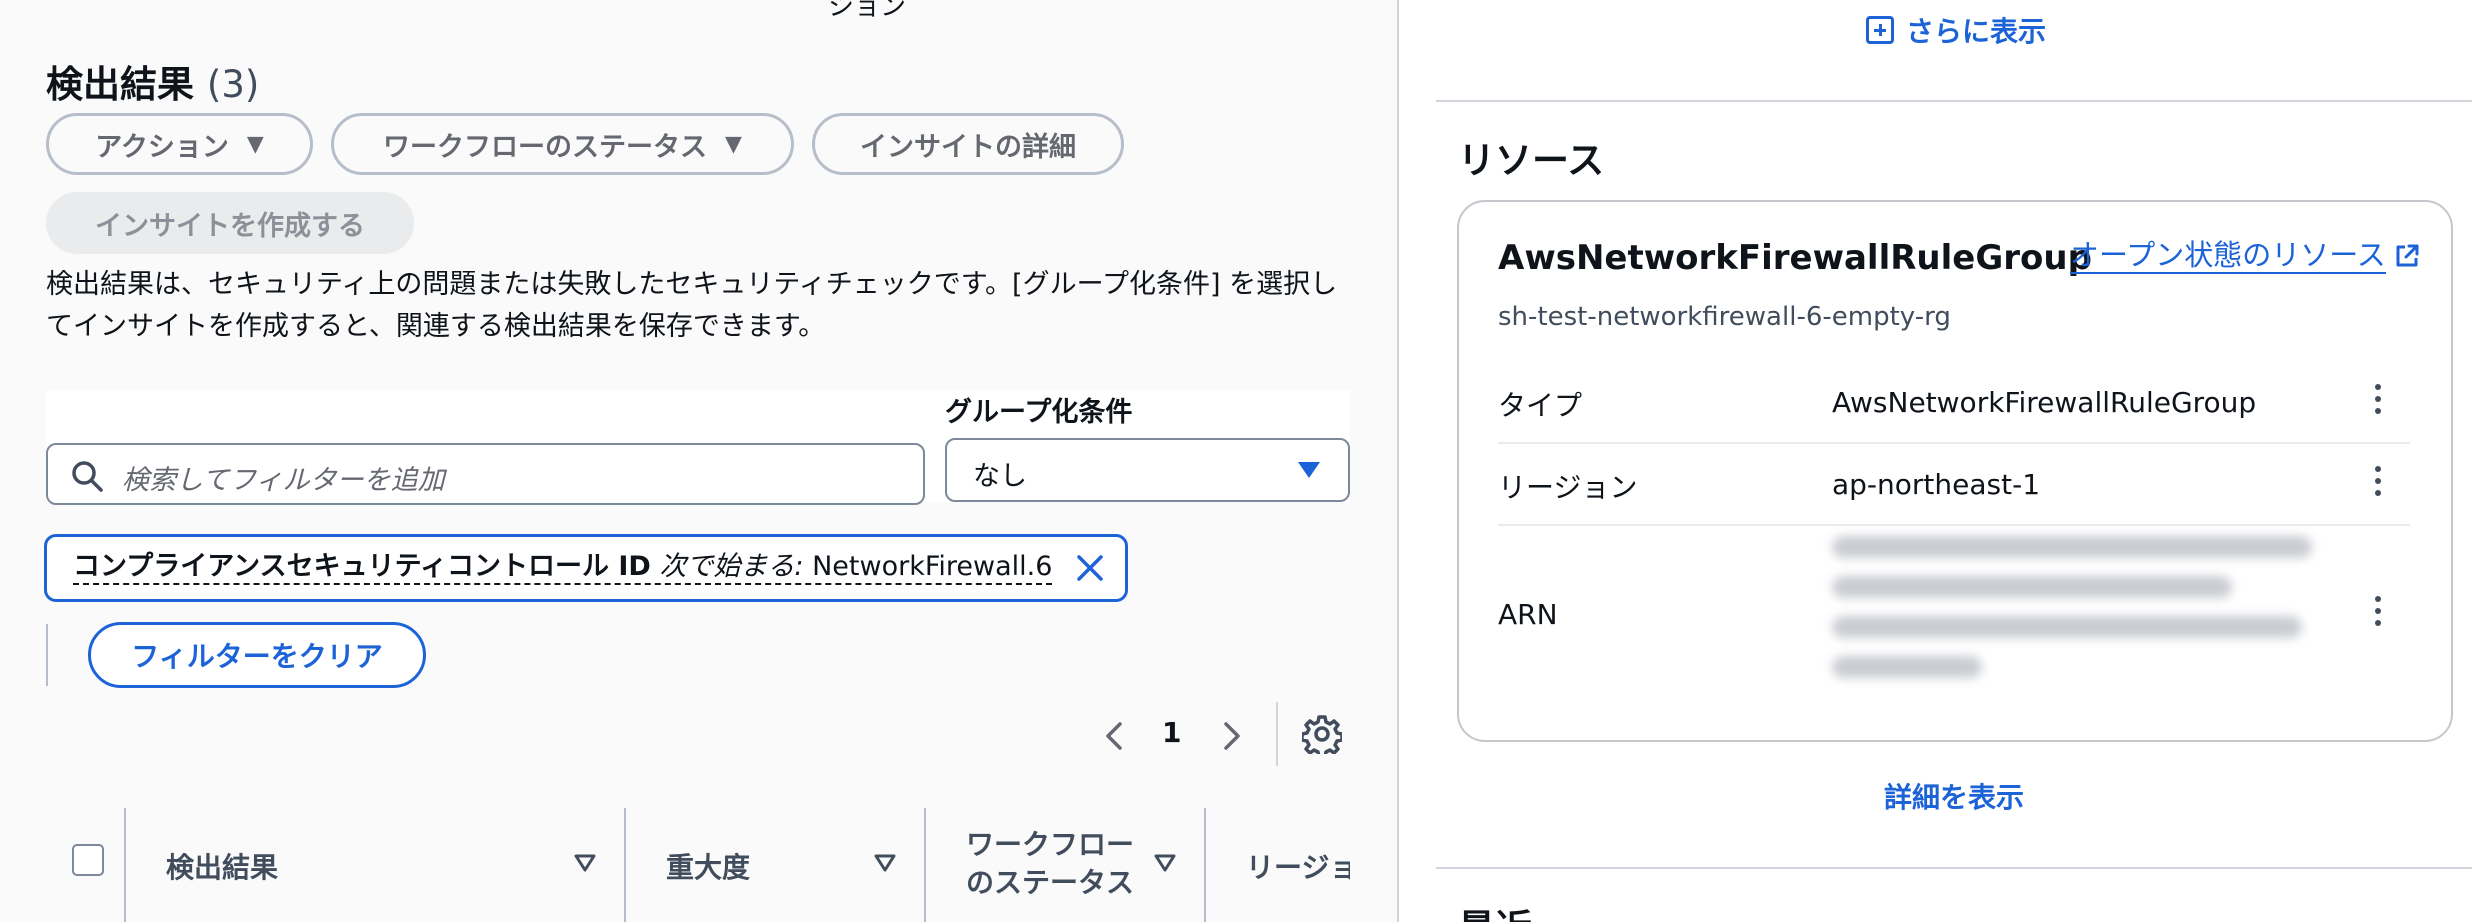 The image size is (2472, 922). Describe the element at coordinates (932, 566) in the screenshot. I see `filter-token-value: NetworkFirewall.6` at that location.